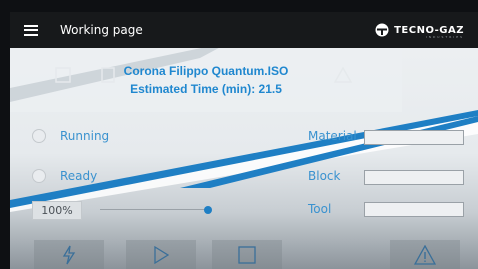 The height and width of the screenshot is (269, 478). Describe the element at coordinates (324, 176) in the screenshot. I see `block-label: Block` at that location.